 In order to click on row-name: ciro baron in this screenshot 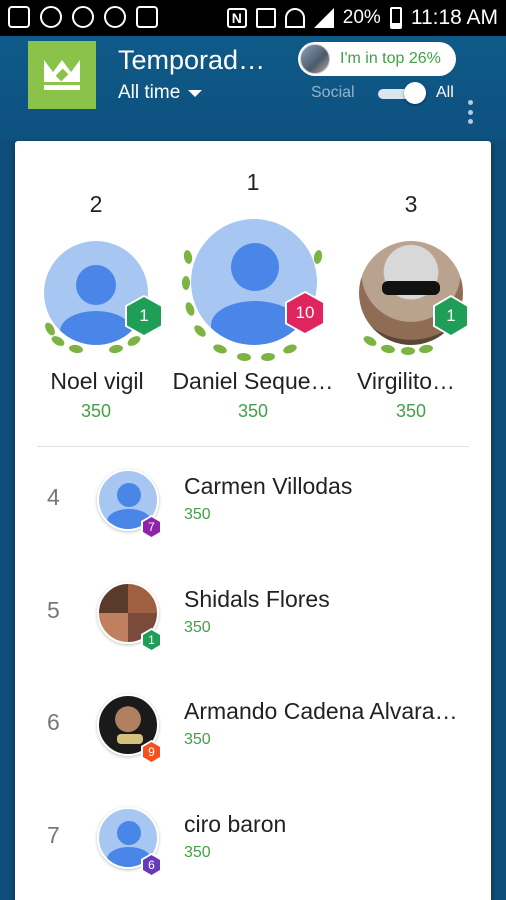, I will do `click(235, 824)`.